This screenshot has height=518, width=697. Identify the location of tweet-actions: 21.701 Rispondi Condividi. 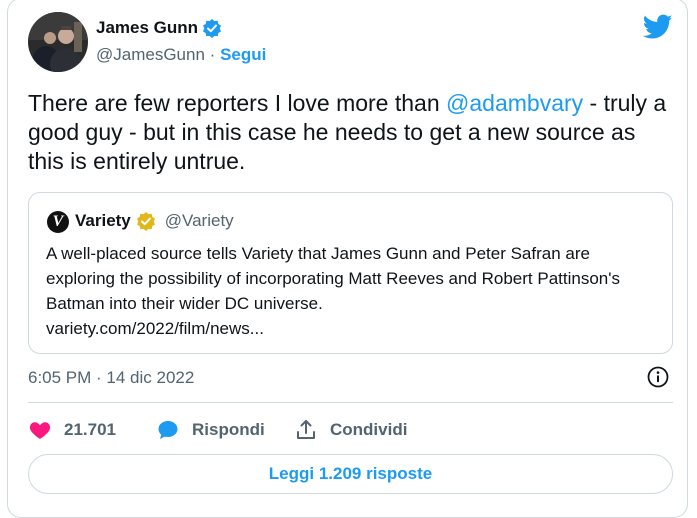
(217, 430).